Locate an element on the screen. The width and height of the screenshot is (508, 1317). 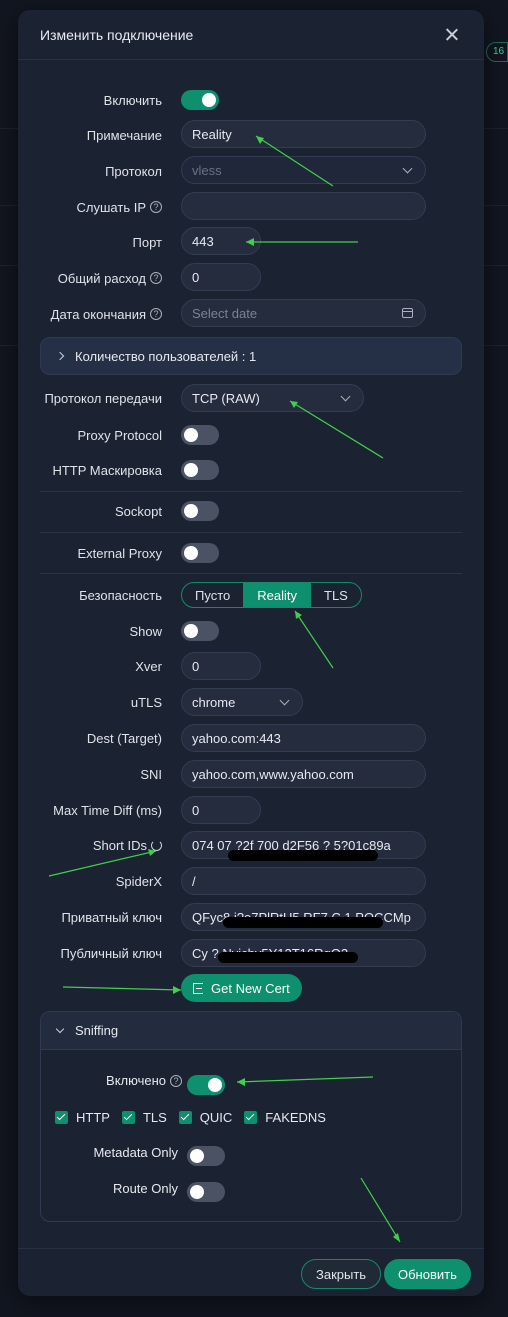
security-row: Безопасность Пусто Reality TLS is located at coordinates (251, 595).